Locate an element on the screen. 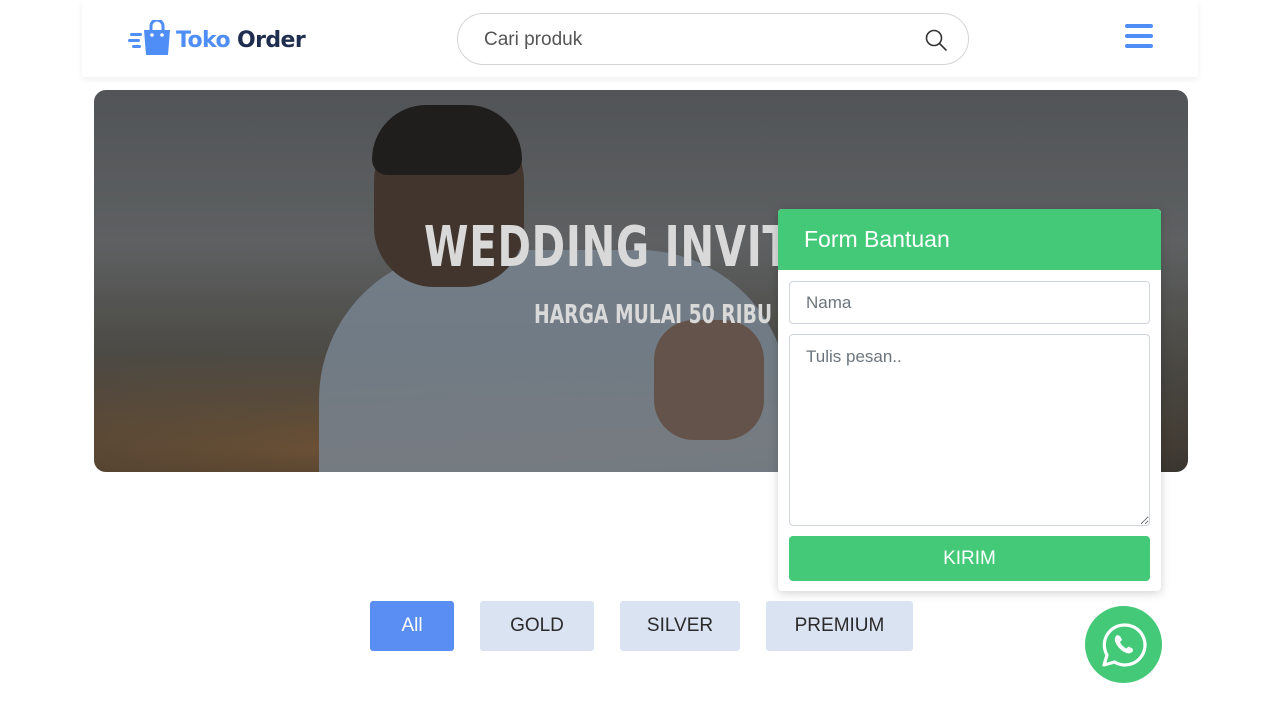 This screenshot has width=1280, height=720. whatsapp-icon is located at coordinates (1124, 644).